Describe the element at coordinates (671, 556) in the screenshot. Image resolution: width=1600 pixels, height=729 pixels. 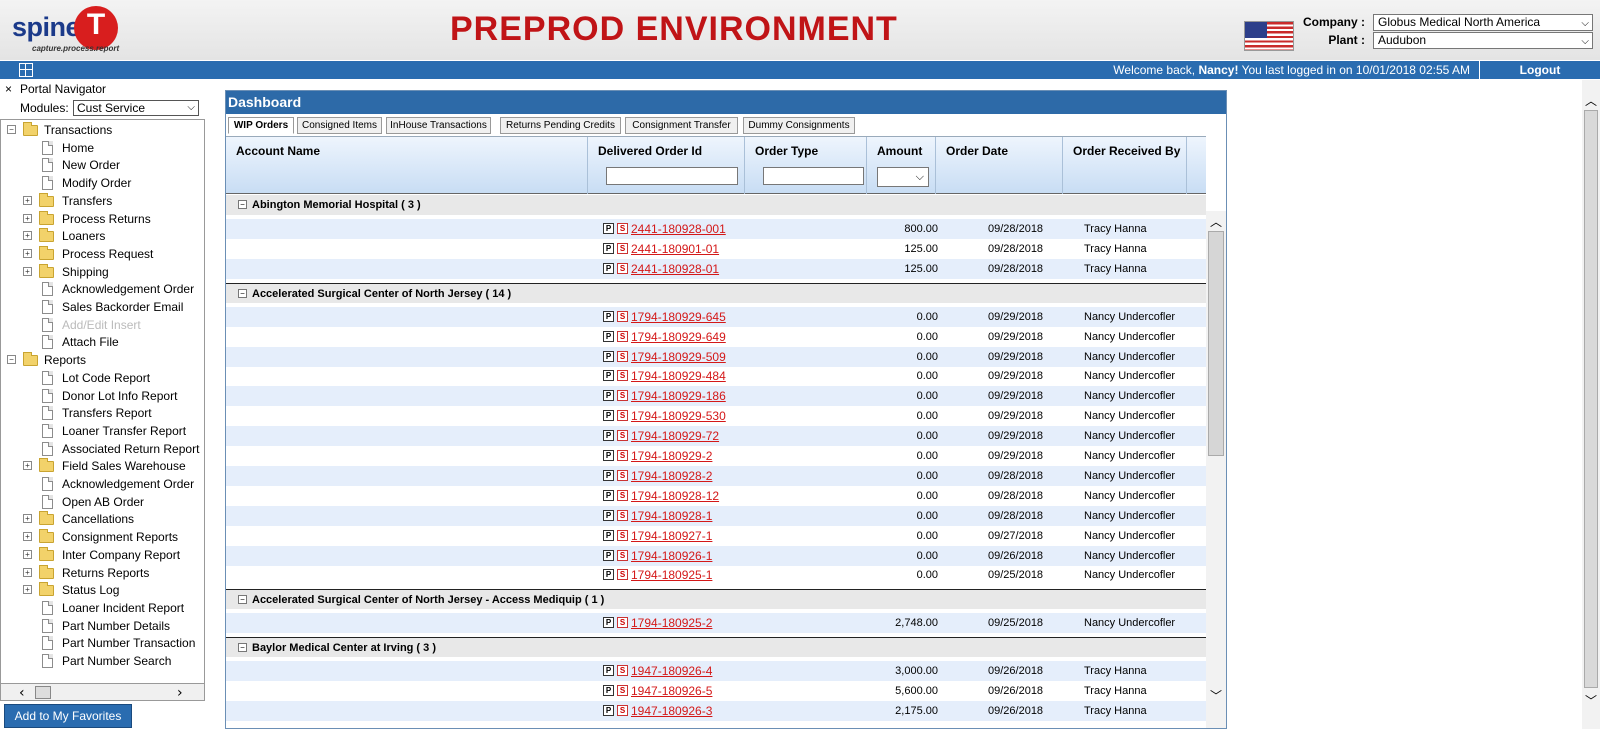
I see `order-id-link: 1794-180926-1` at that location.